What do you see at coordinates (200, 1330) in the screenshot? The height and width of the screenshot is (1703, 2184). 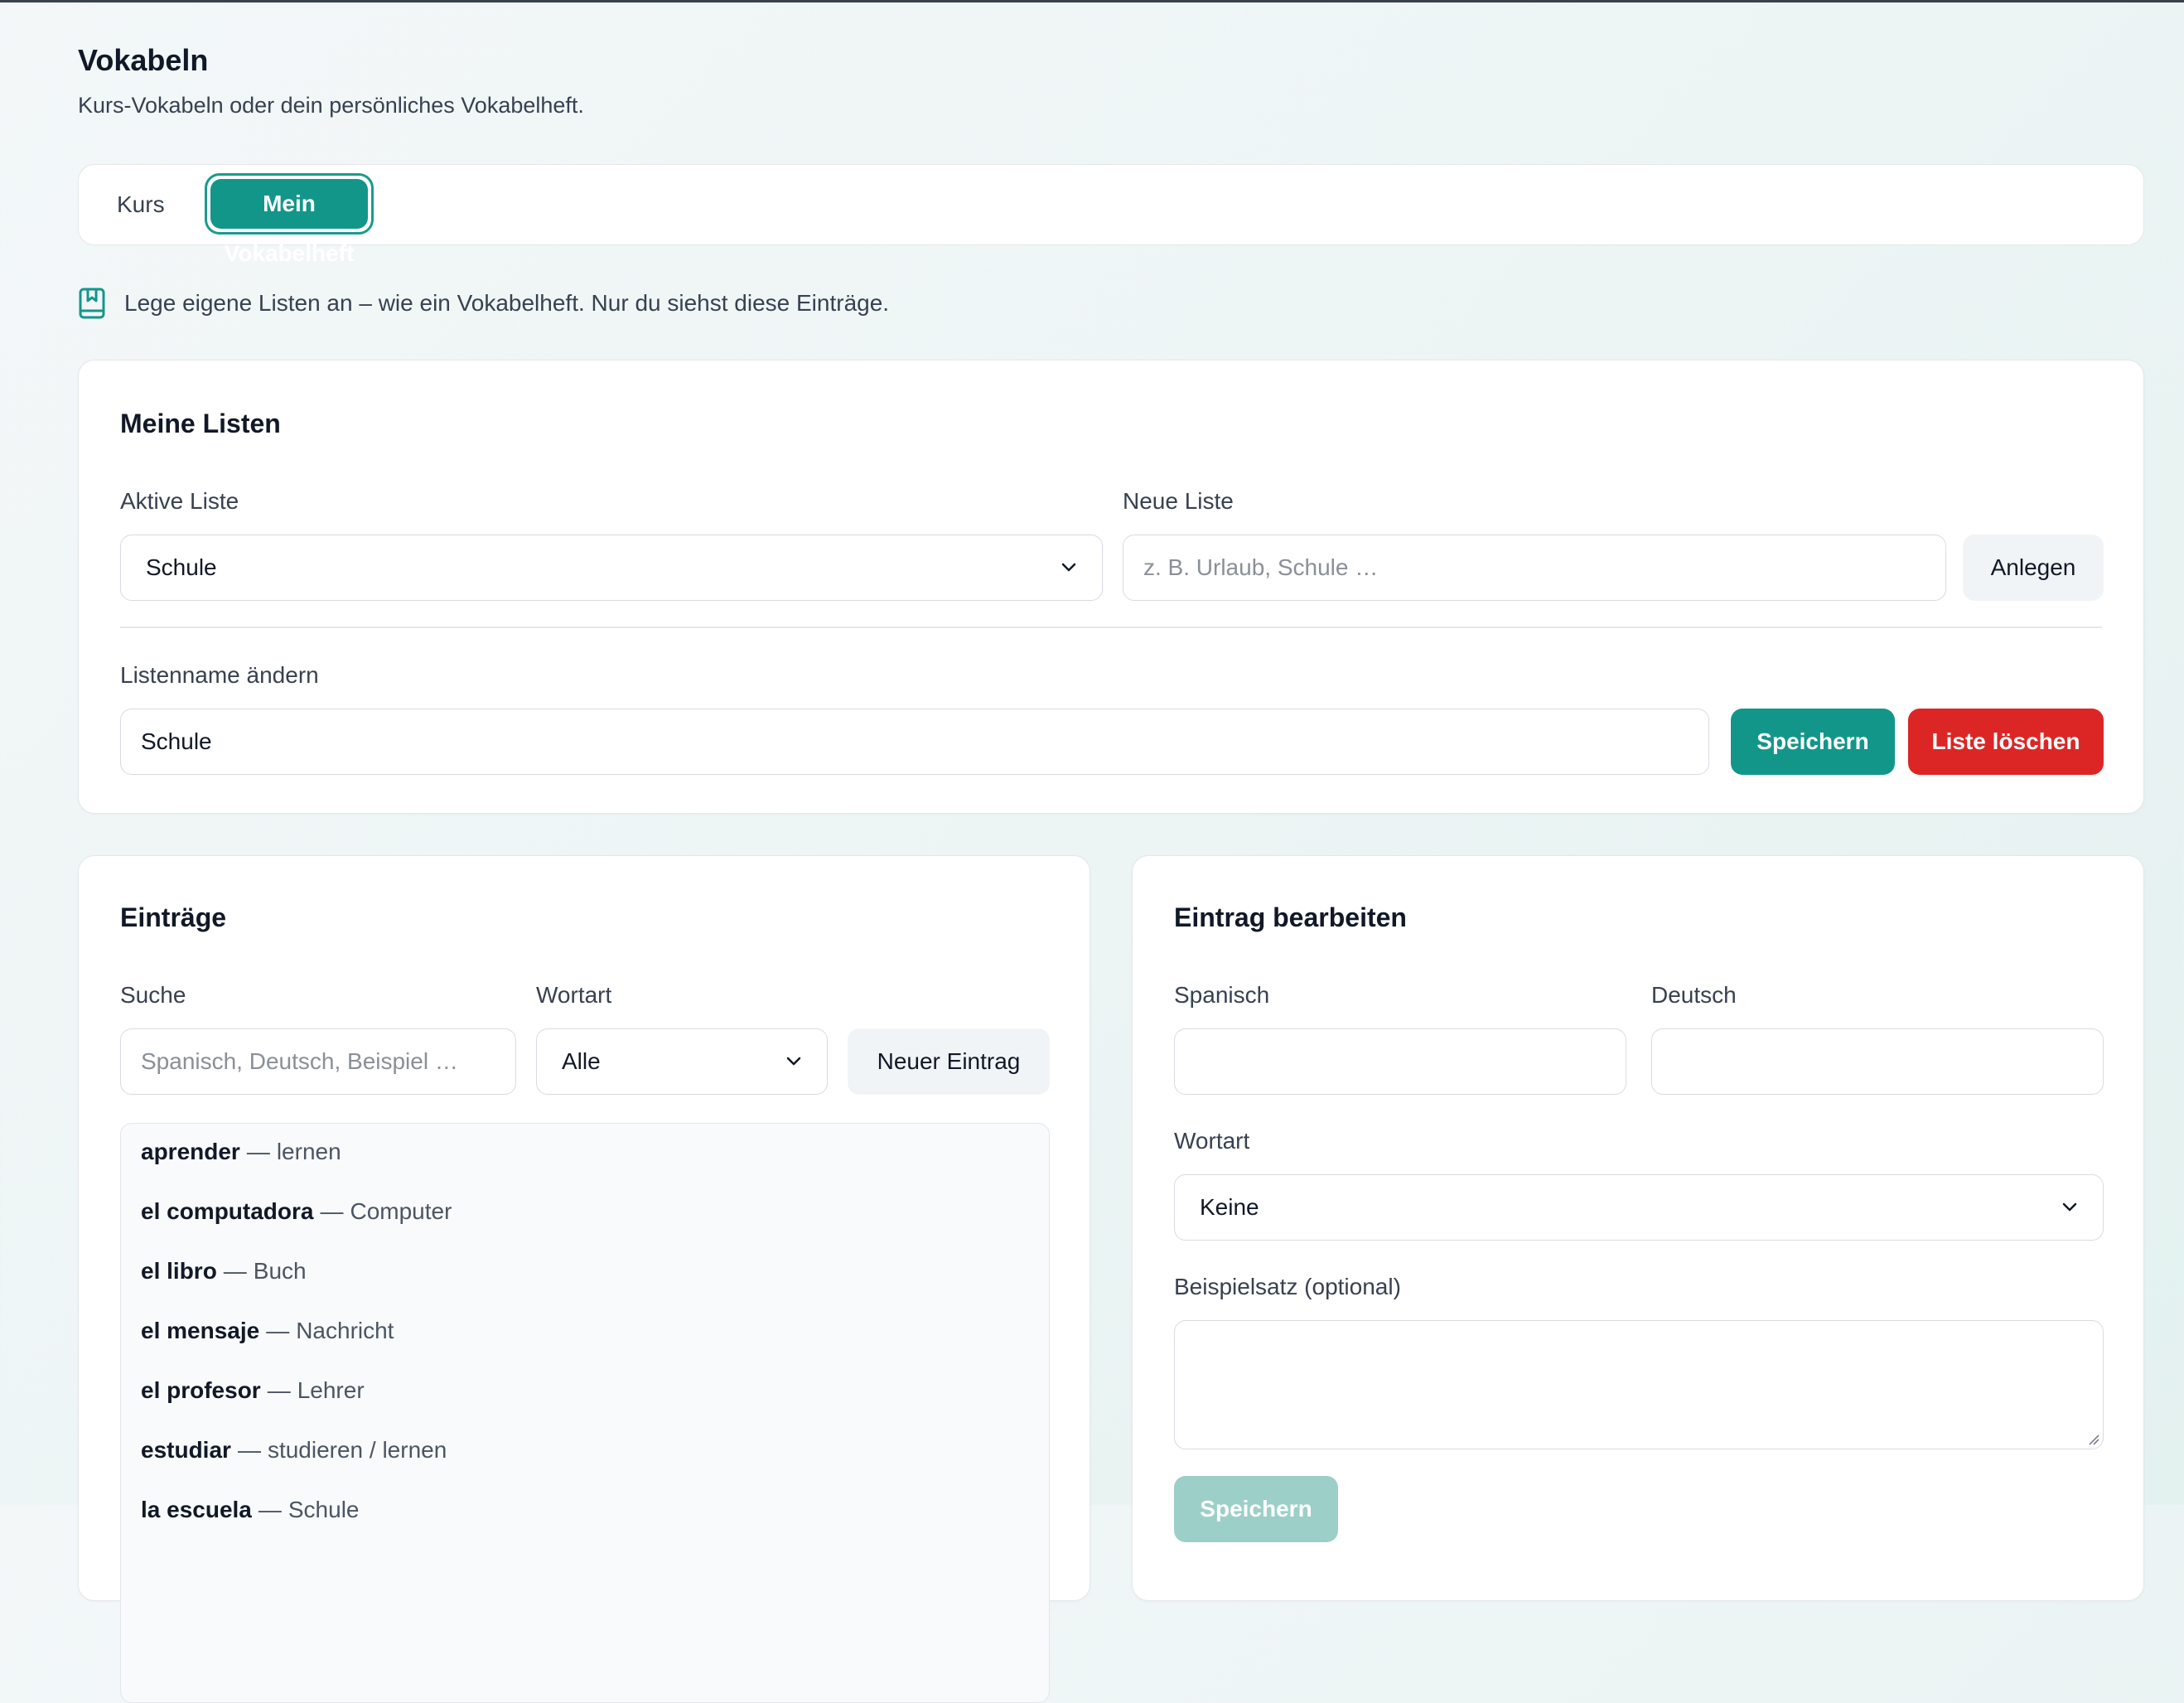 I see `entry-spanish: el mensaje` at bounding box center [200, 1330].